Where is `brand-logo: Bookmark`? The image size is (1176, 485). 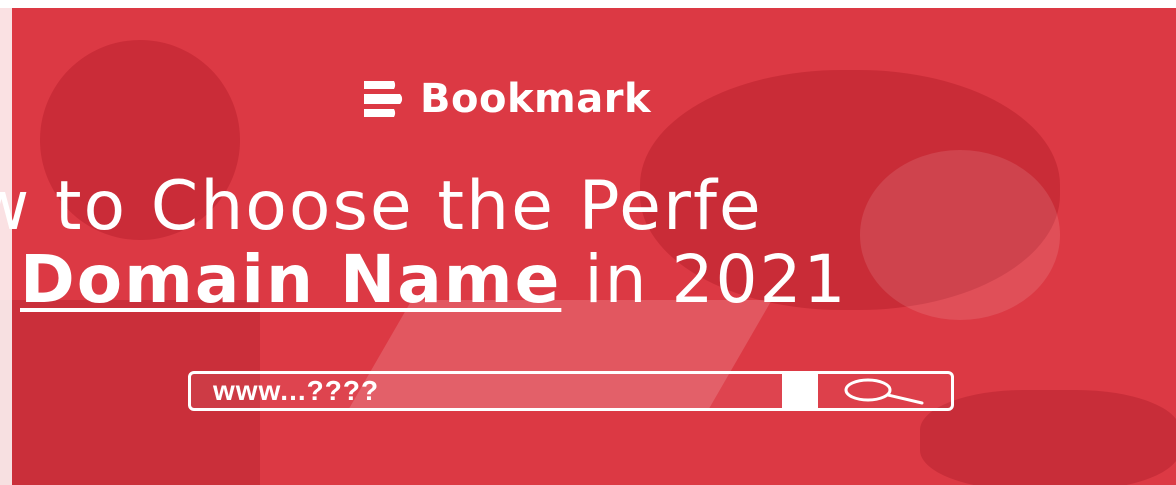
brand-logo: Bookmark is located at coordinates (505, 99).